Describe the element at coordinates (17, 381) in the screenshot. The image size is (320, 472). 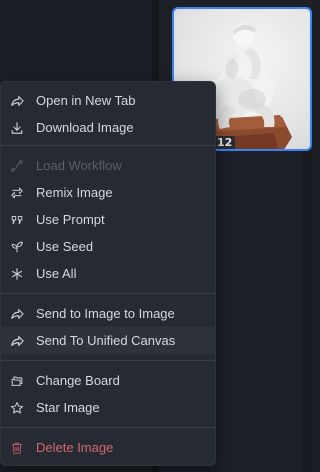
I see `folders-icon` at that location.